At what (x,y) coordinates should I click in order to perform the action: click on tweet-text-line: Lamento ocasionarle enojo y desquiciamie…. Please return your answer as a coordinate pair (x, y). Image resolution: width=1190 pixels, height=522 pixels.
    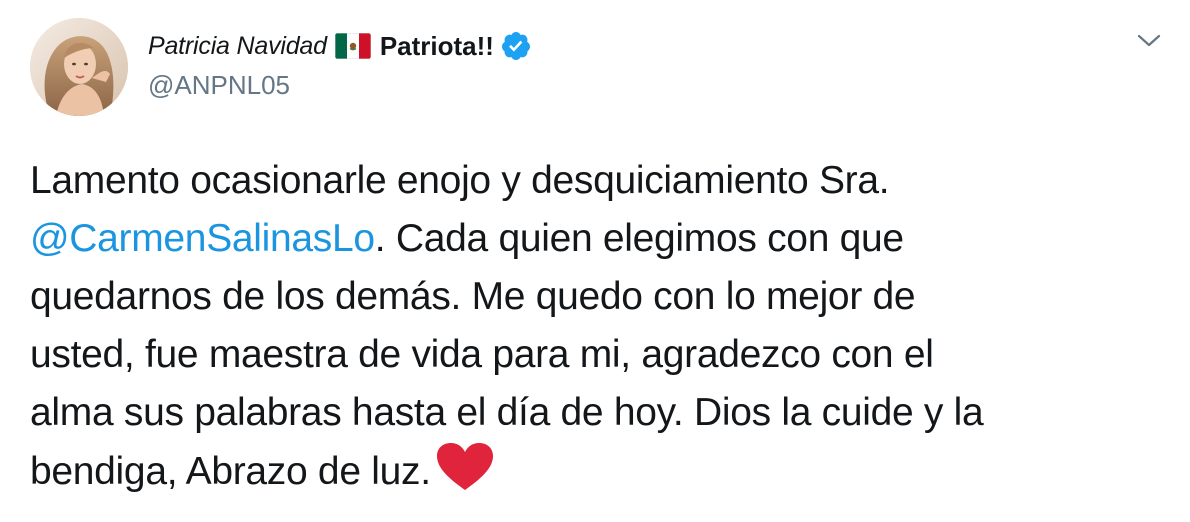
    Looking at the image, I should click on (460, 180).